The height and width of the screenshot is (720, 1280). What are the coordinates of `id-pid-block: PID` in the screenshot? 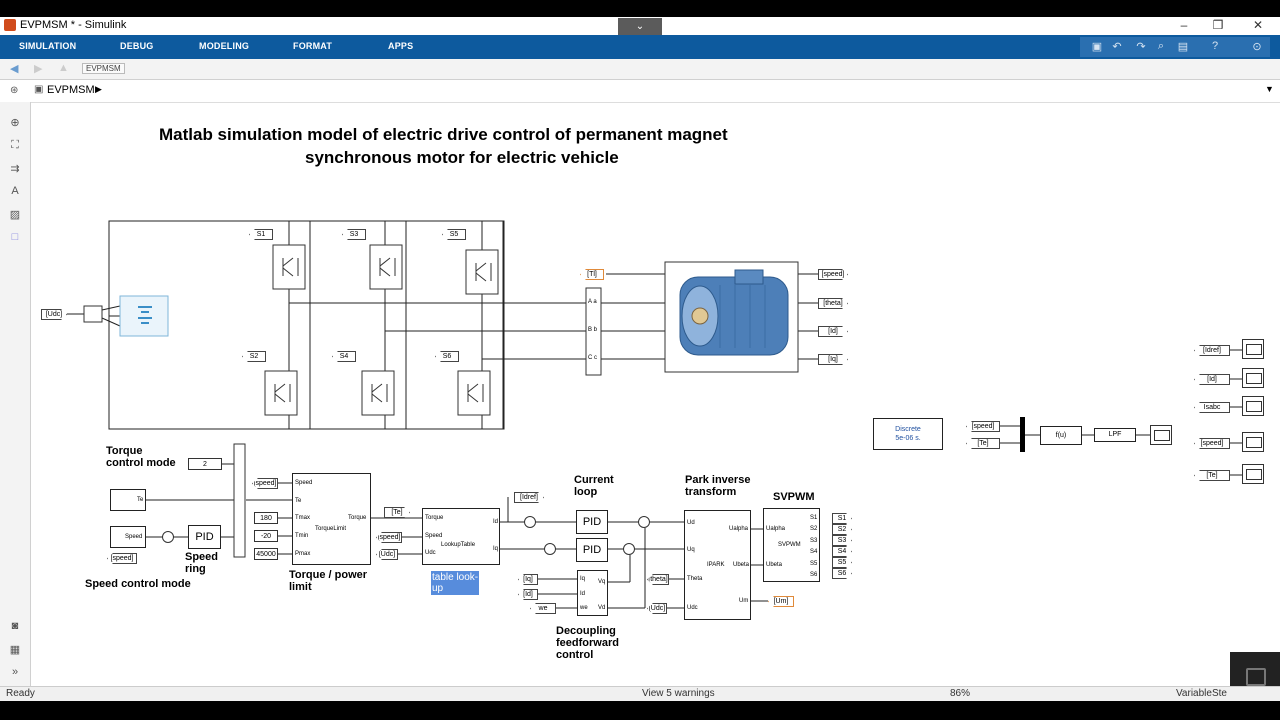 It's located at (592, 522).